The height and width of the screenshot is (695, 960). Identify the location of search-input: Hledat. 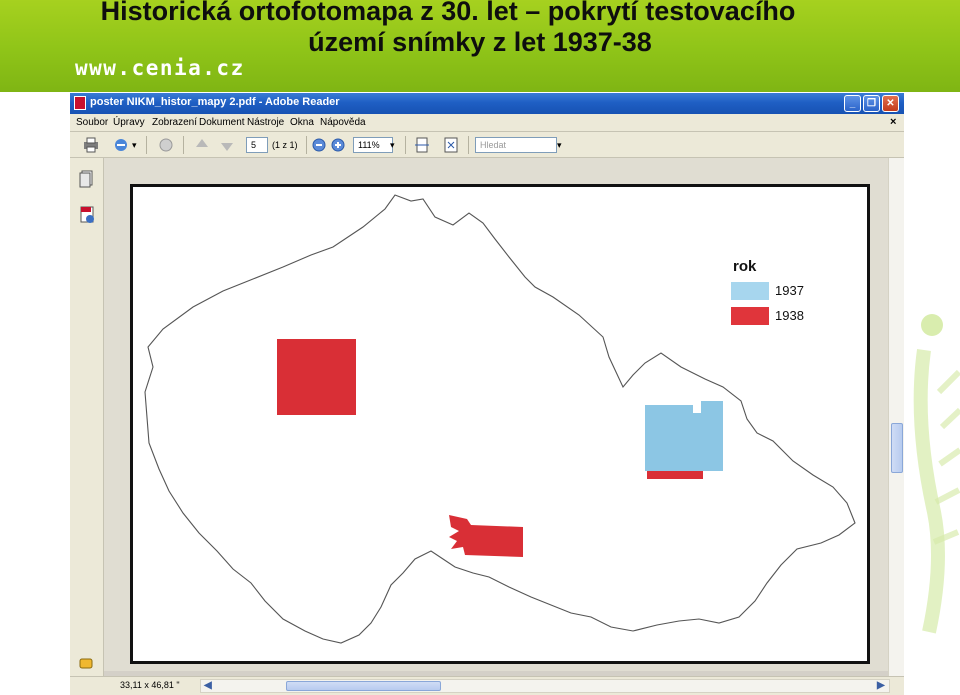
(516, 145).